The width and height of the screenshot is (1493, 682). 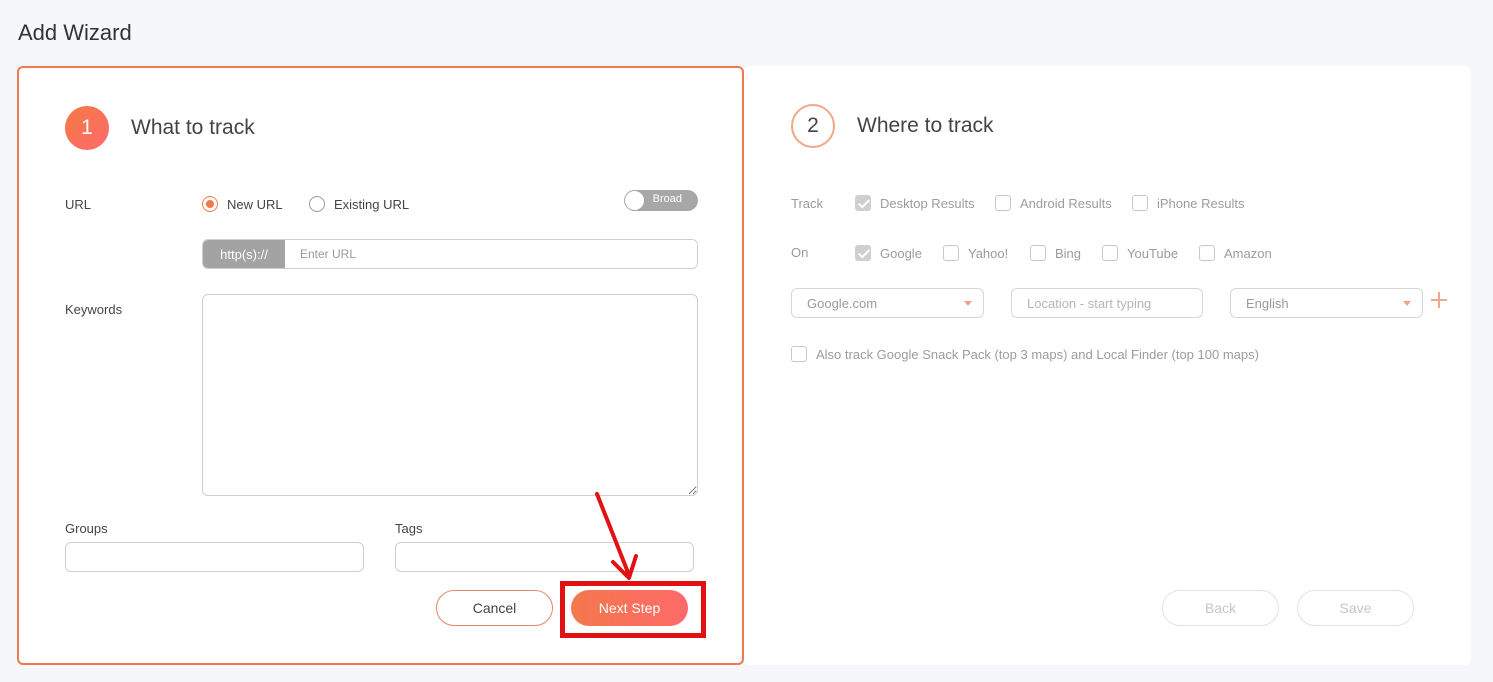 I want to click on keywords-label: Keywords, so click(x=94, y=309).